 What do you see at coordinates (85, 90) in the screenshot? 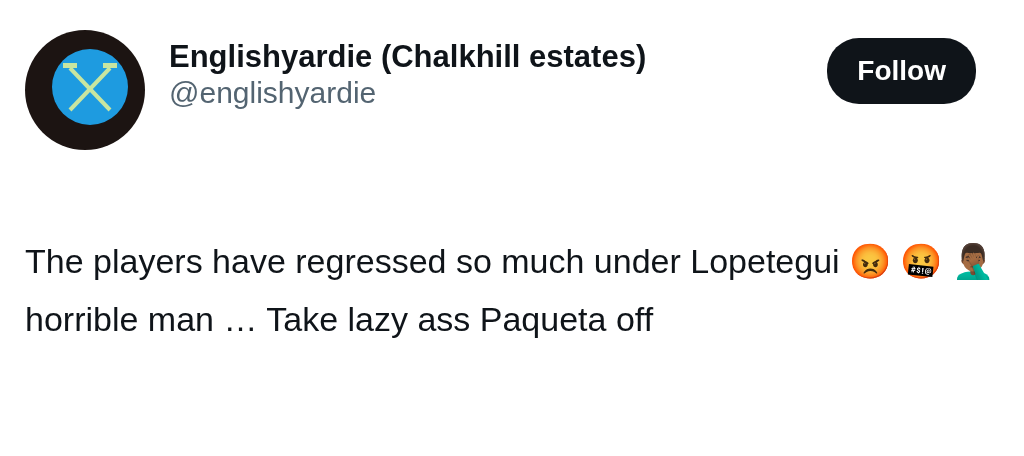
I see `avatar-logo-icon` at bounding box center [85, 90].